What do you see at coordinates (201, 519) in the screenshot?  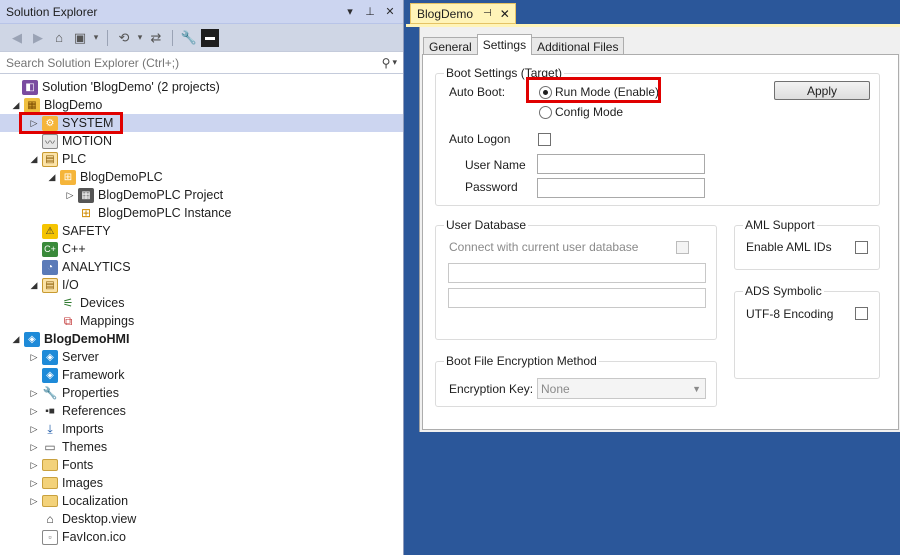 I see `tree-item-desktop-view: ⌂ Desktop.view` at bounding box center [201, 519].